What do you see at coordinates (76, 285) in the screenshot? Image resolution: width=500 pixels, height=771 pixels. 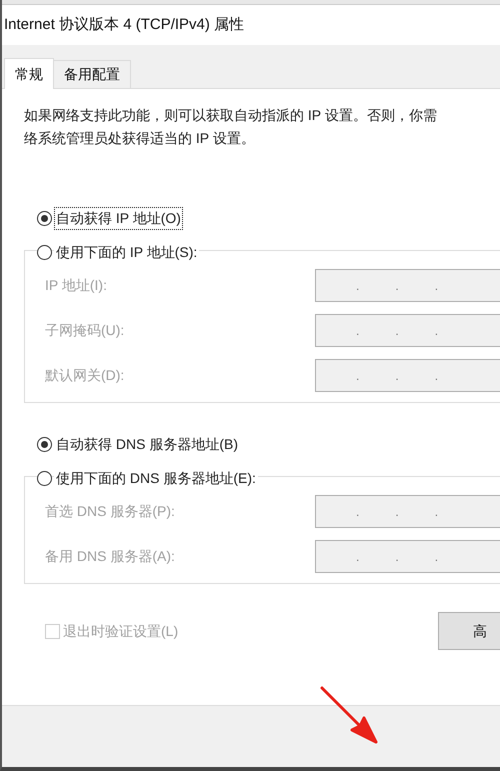 I see `field-label: IP 地址(I):` at bounding box center [76, 285].